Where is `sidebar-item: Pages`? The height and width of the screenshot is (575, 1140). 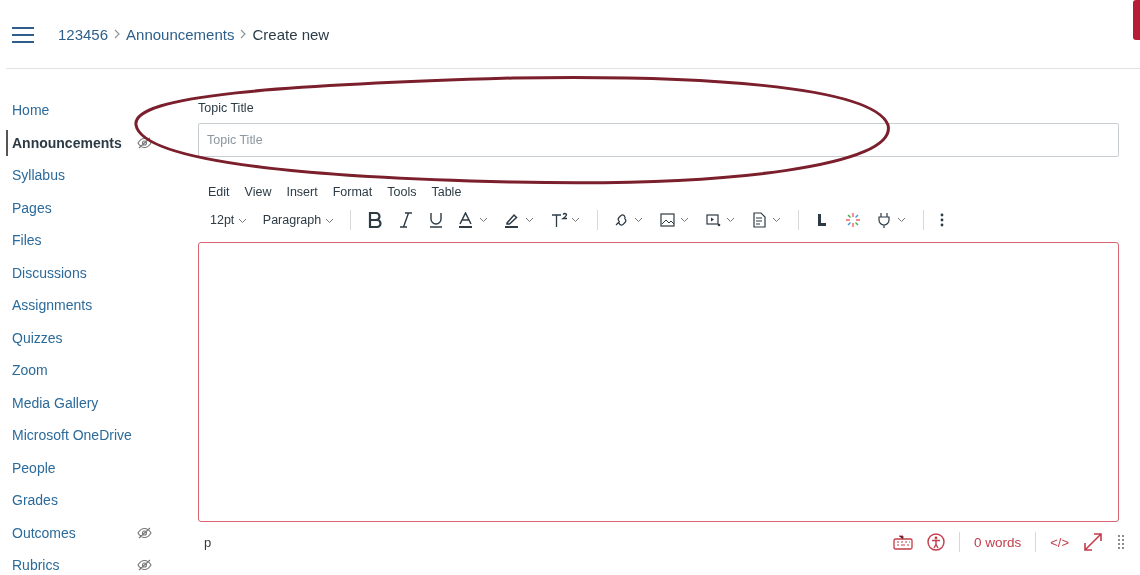
sidebar-item: Pages is located at coordinates (68, 207).